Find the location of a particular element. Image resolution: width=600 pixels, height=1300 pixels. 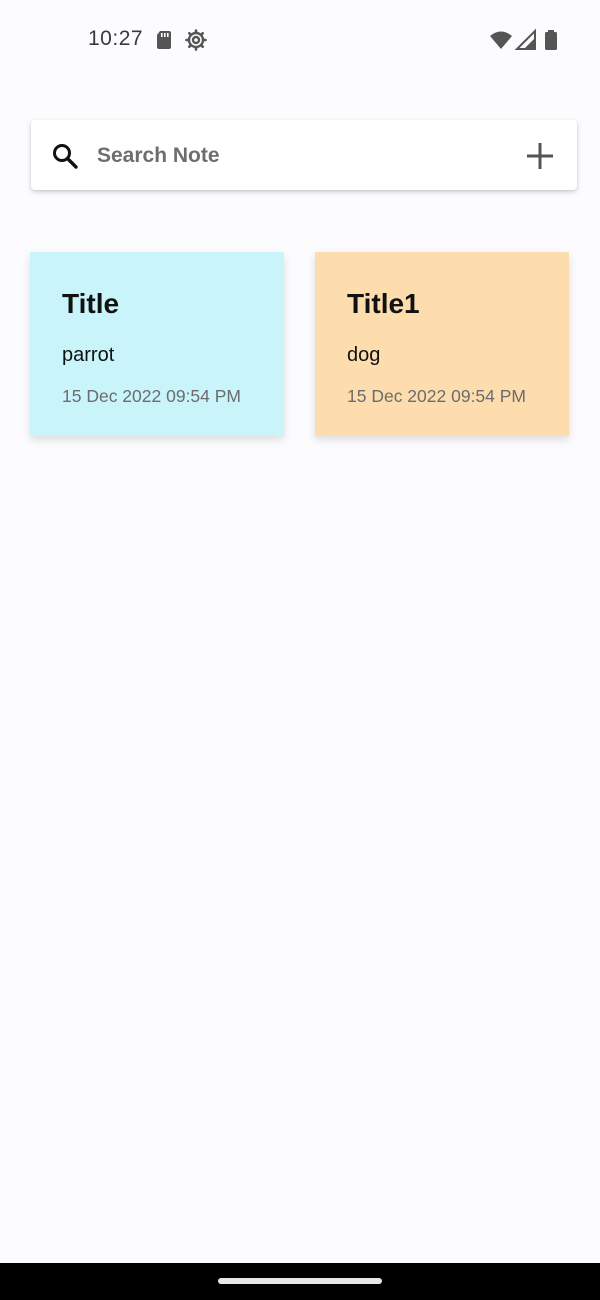

add-icon is located at coordinates (540, 156).